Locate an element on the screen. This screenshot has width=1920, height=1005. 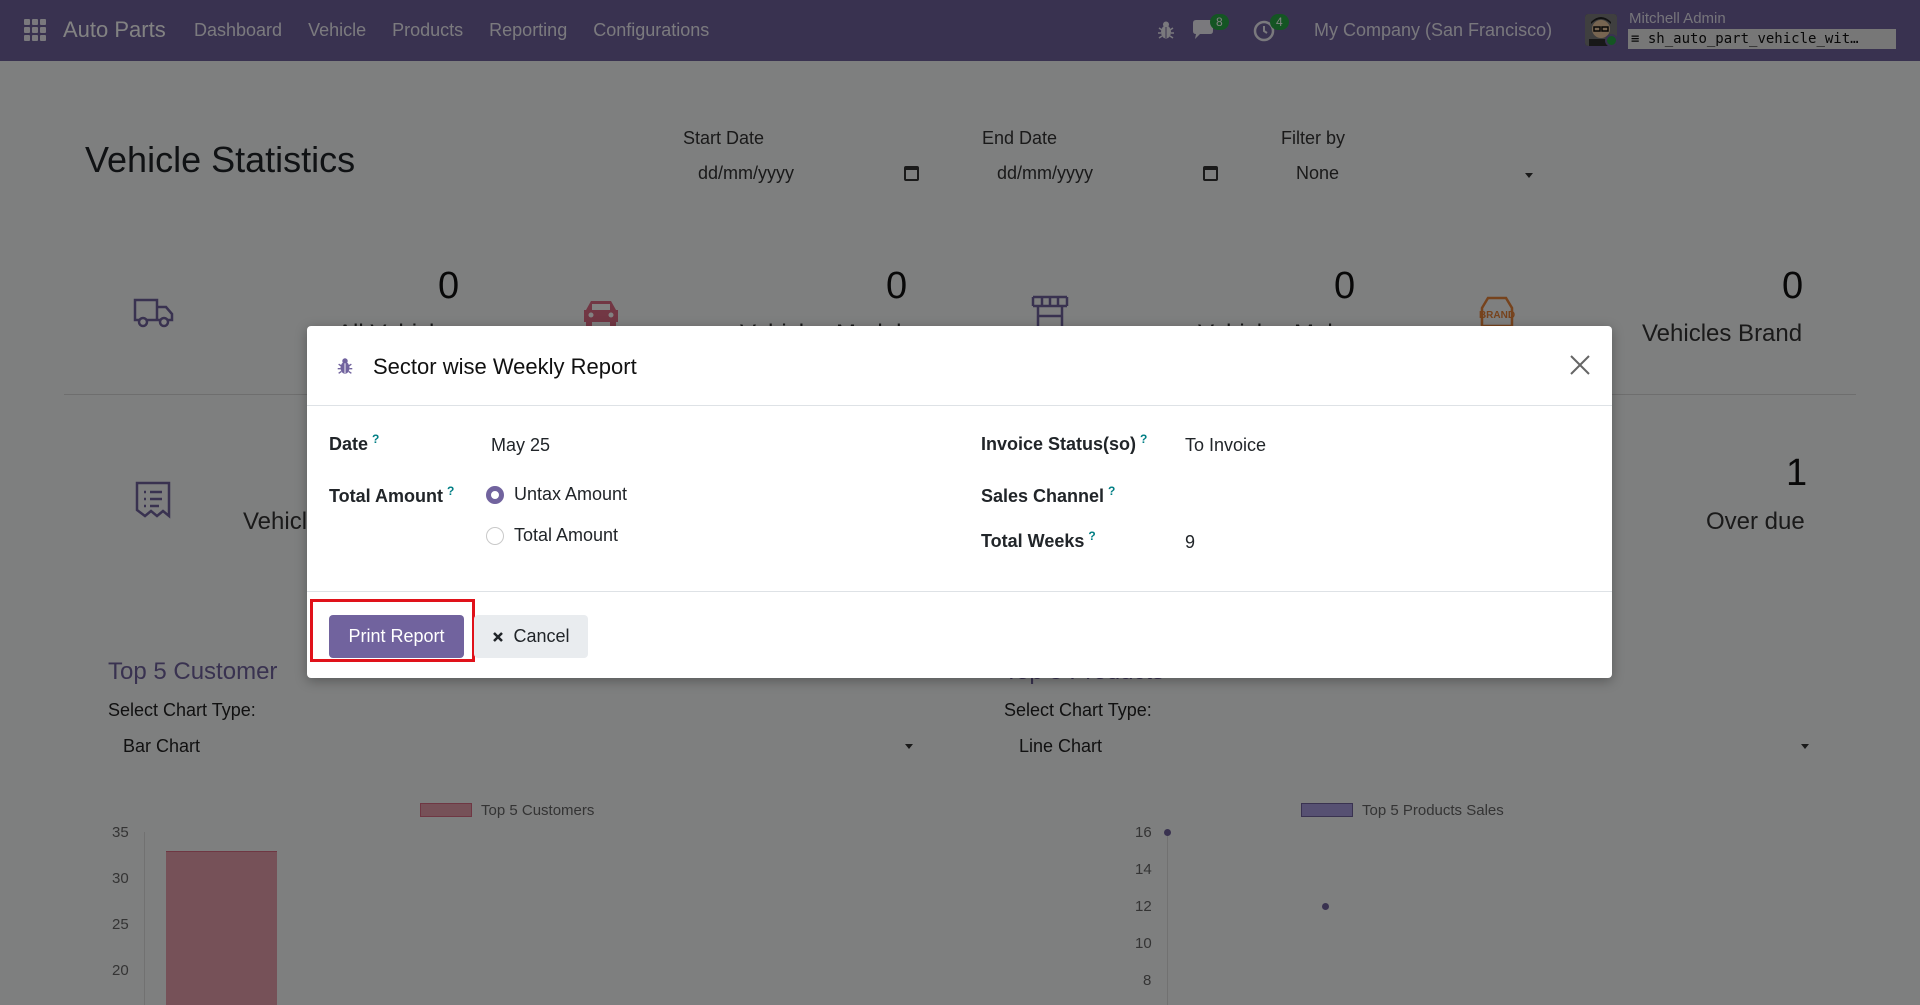
radio-total-label: Total Amount is located at coordinates (566, 535).